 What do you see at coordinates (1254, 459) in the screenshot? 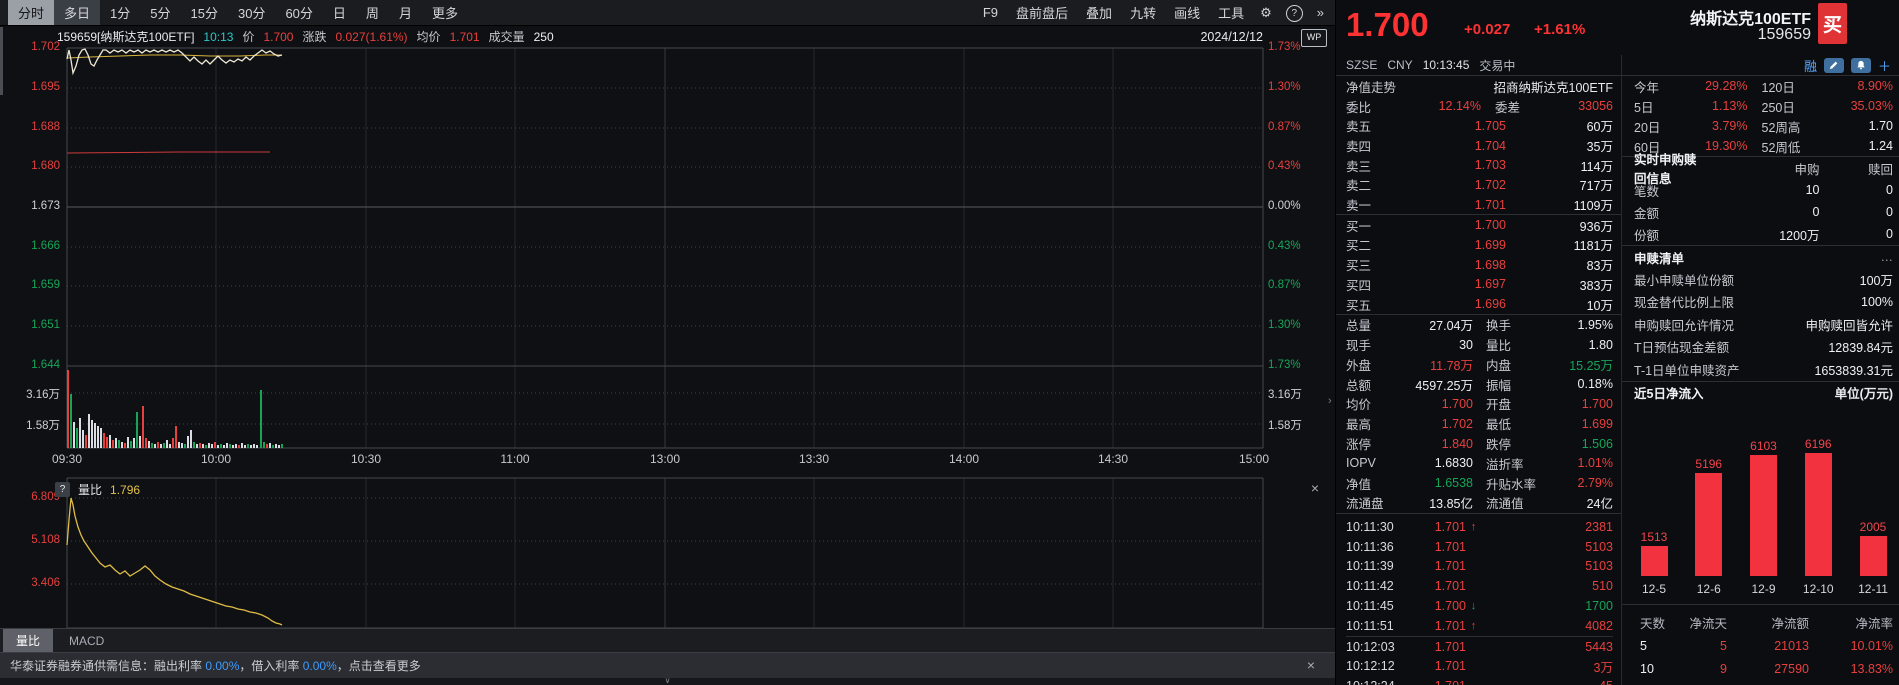
I see `x-axis-label: 15:00` at bounding box center [1254, 459].